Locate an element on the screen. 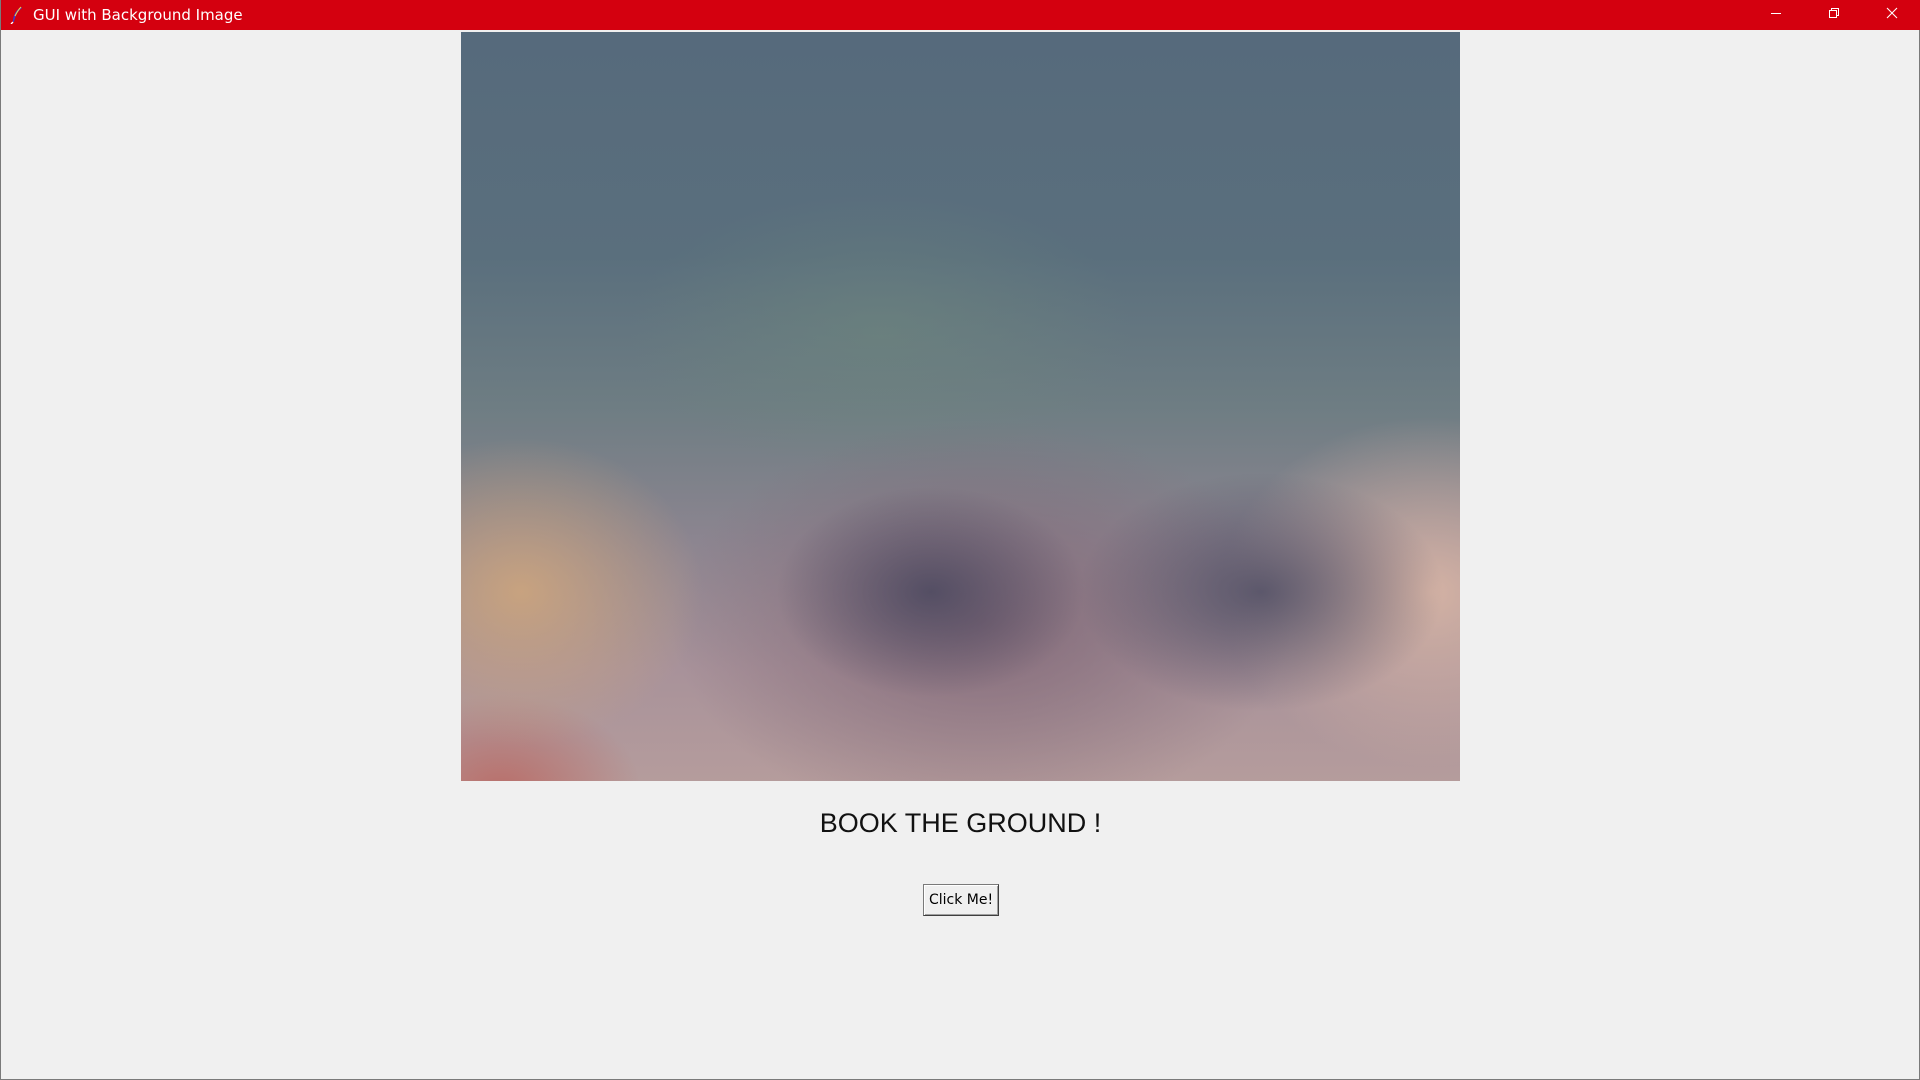 The width and height of the screenshot is (1920, 1080). window-controls is located at coordinates (1833, 15).